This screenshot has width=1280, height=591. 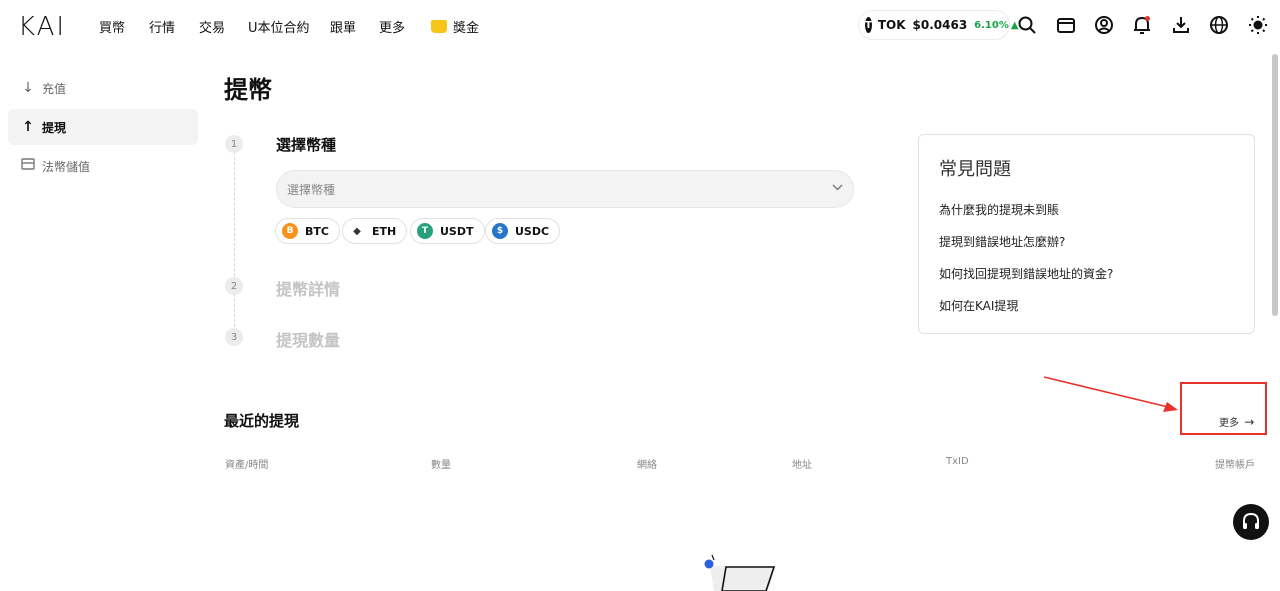 I want to click on column-header-txid: TxID, so click(x=957, y=461).